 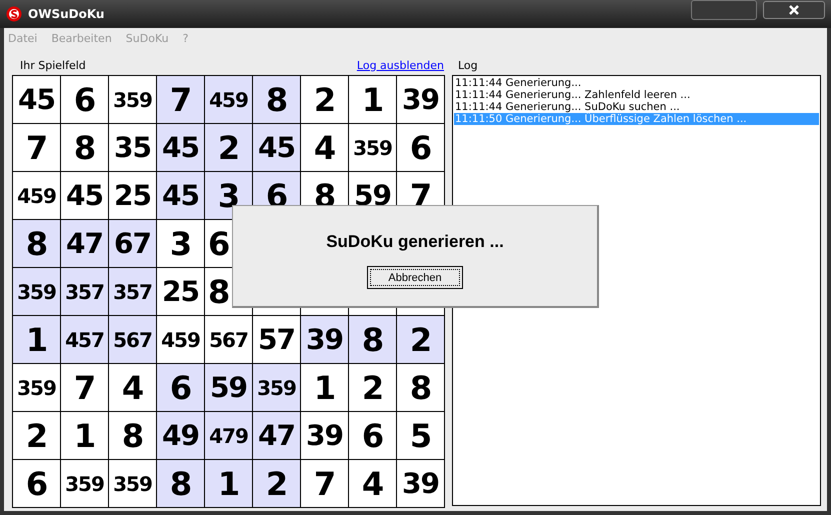 I want to click on cancel-button: Abbrechen, so click(x=415, y=277).